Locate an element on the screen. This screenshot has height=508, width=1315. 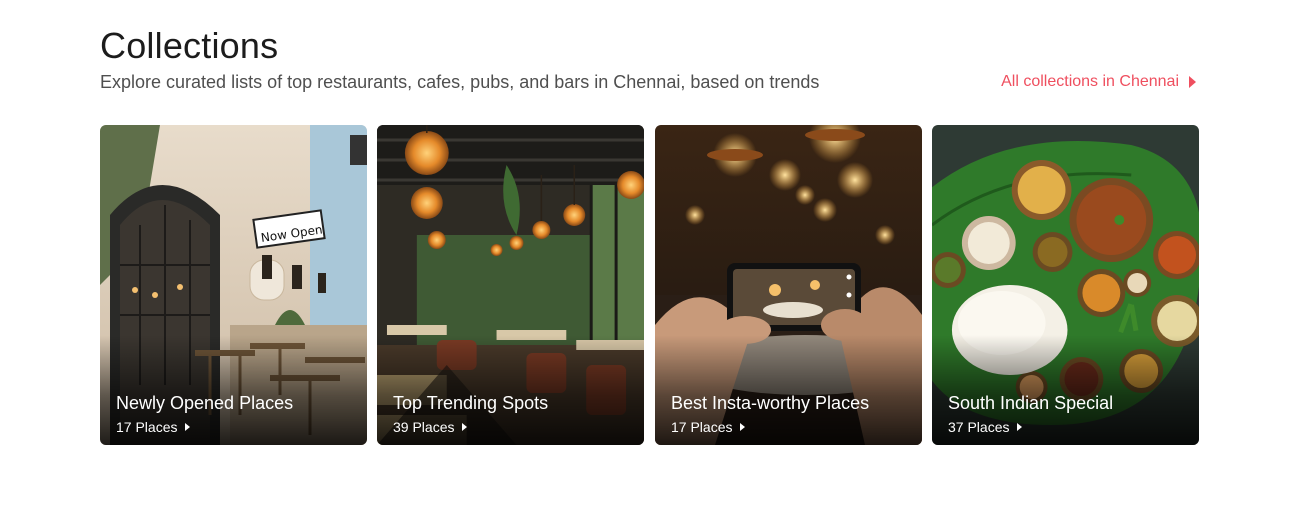
collection-card-south-indian: South Indian Special 37 Places is located at coordinates (1065, 285).